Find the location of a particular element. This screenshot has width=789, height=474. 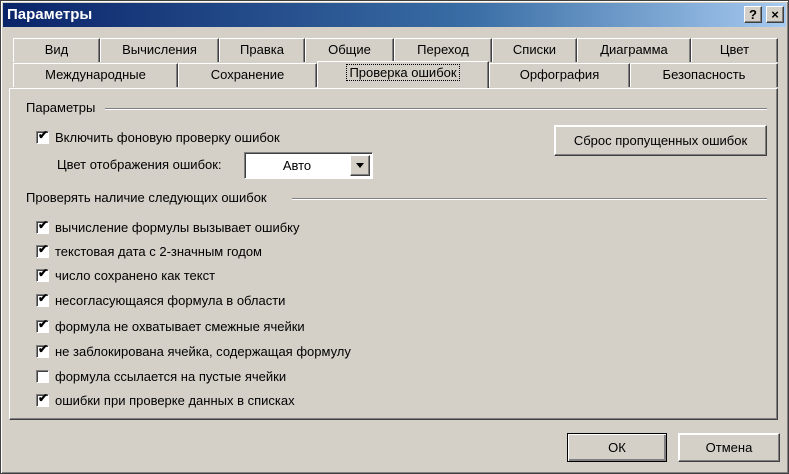

dialog-title: Параметры is located at coordinates (50, 14).